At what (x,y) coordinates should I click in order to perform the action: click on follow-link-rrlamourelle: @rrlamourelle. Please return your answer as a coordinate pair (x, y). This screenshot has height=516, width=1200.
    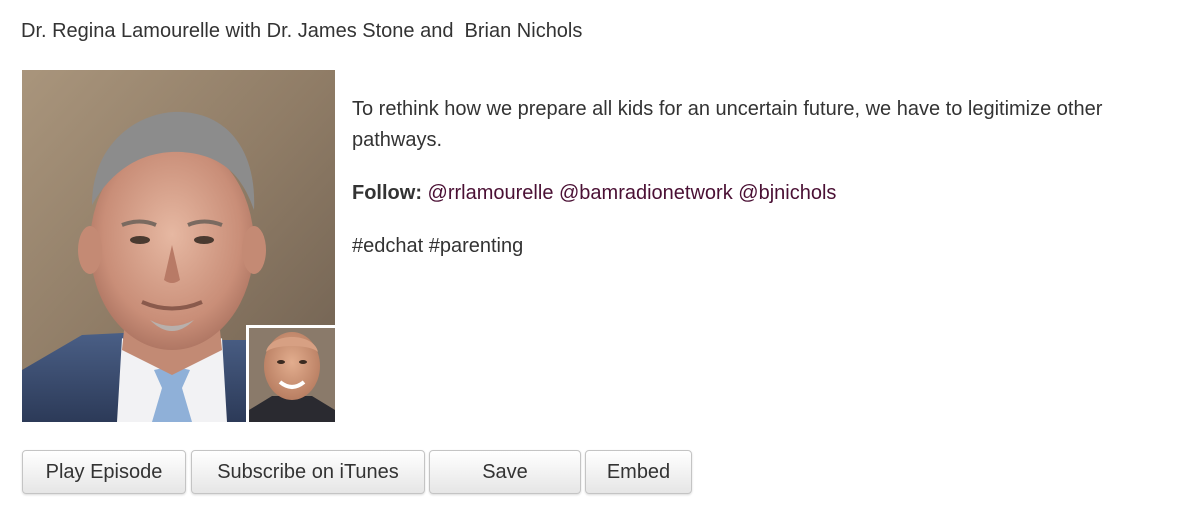
    Looking at the image, I should click on (491, 193).